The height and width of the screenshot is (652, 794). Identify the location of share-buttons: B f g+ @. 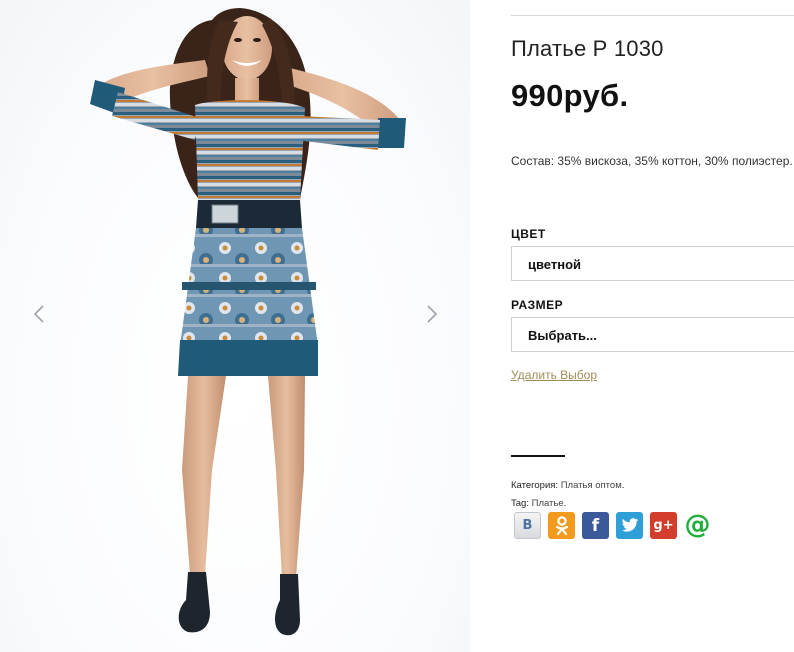
(612, 525).